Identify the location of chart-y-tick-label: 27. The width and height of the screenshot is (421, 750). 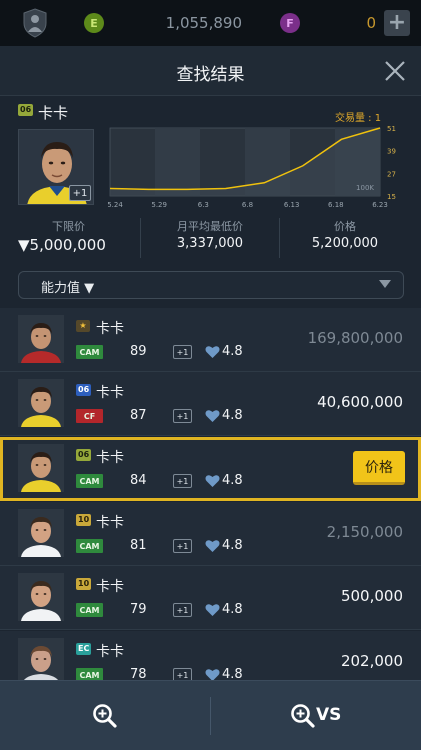
(391, 174).